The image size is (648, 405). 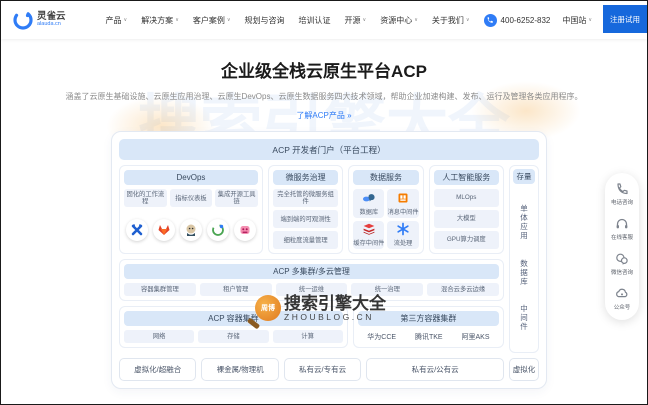 I want to click on nav-item-培训认证: 培训认证, so click(x=315, y=20).